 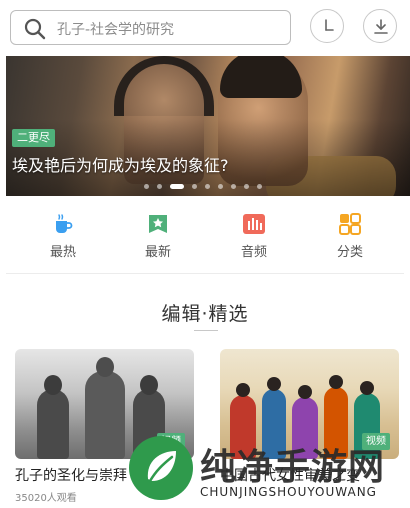 What do you see at coordinates (205, 314) in the screenshot?
I see `section-title: 编辑·精选` at bounding box center [205, 314].